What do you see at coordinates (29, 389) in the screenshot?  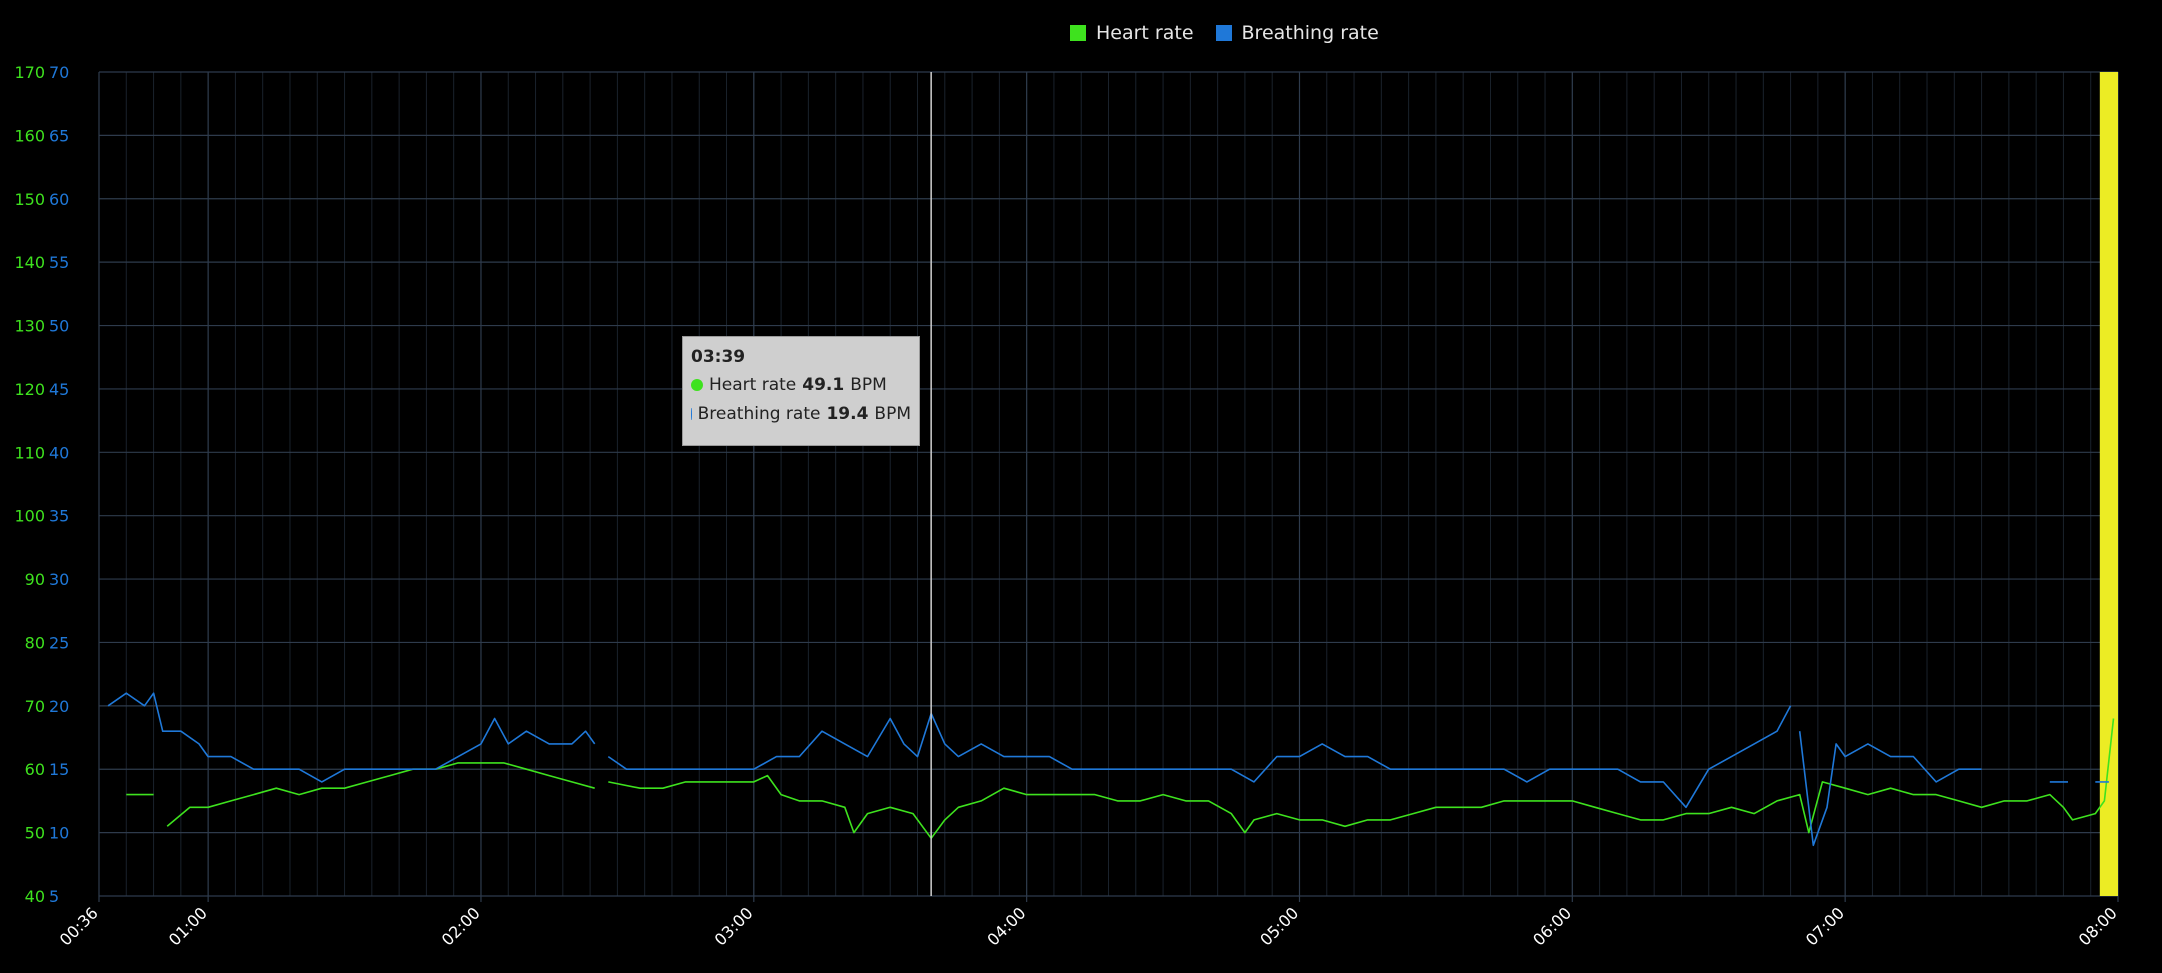 I see `y-left-tick-label: 120` at bounding box center [29, 389].